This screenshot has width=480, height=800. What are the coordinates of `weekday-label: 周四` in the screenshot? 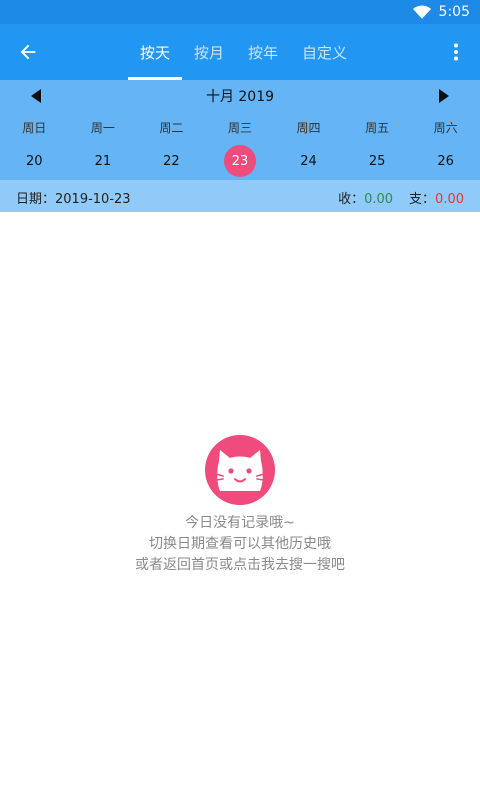 It's located at (308, 127).